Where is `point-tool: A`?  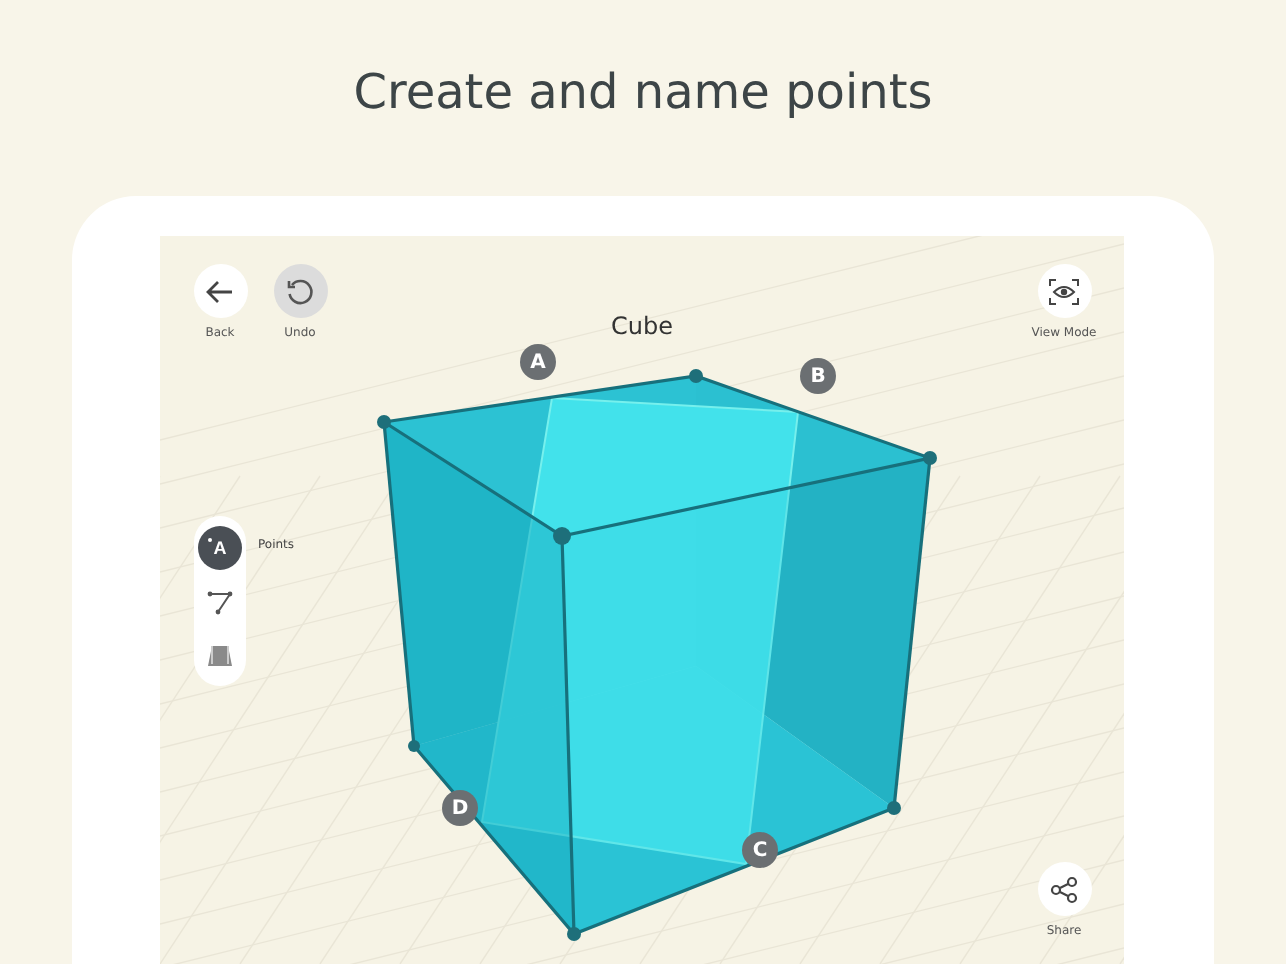
point-tool: A is located at coordinates (220, 547).